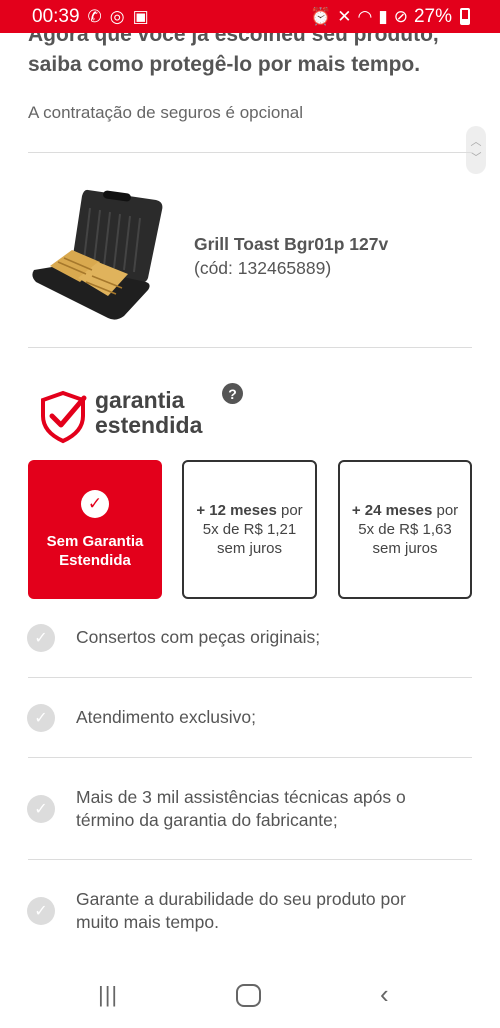 The image size is (500, 1028). What do you see at coordinates (249, 548) in the screenshot?
I see `option-12-terms: sem juros` at bounding box center [249, 548].